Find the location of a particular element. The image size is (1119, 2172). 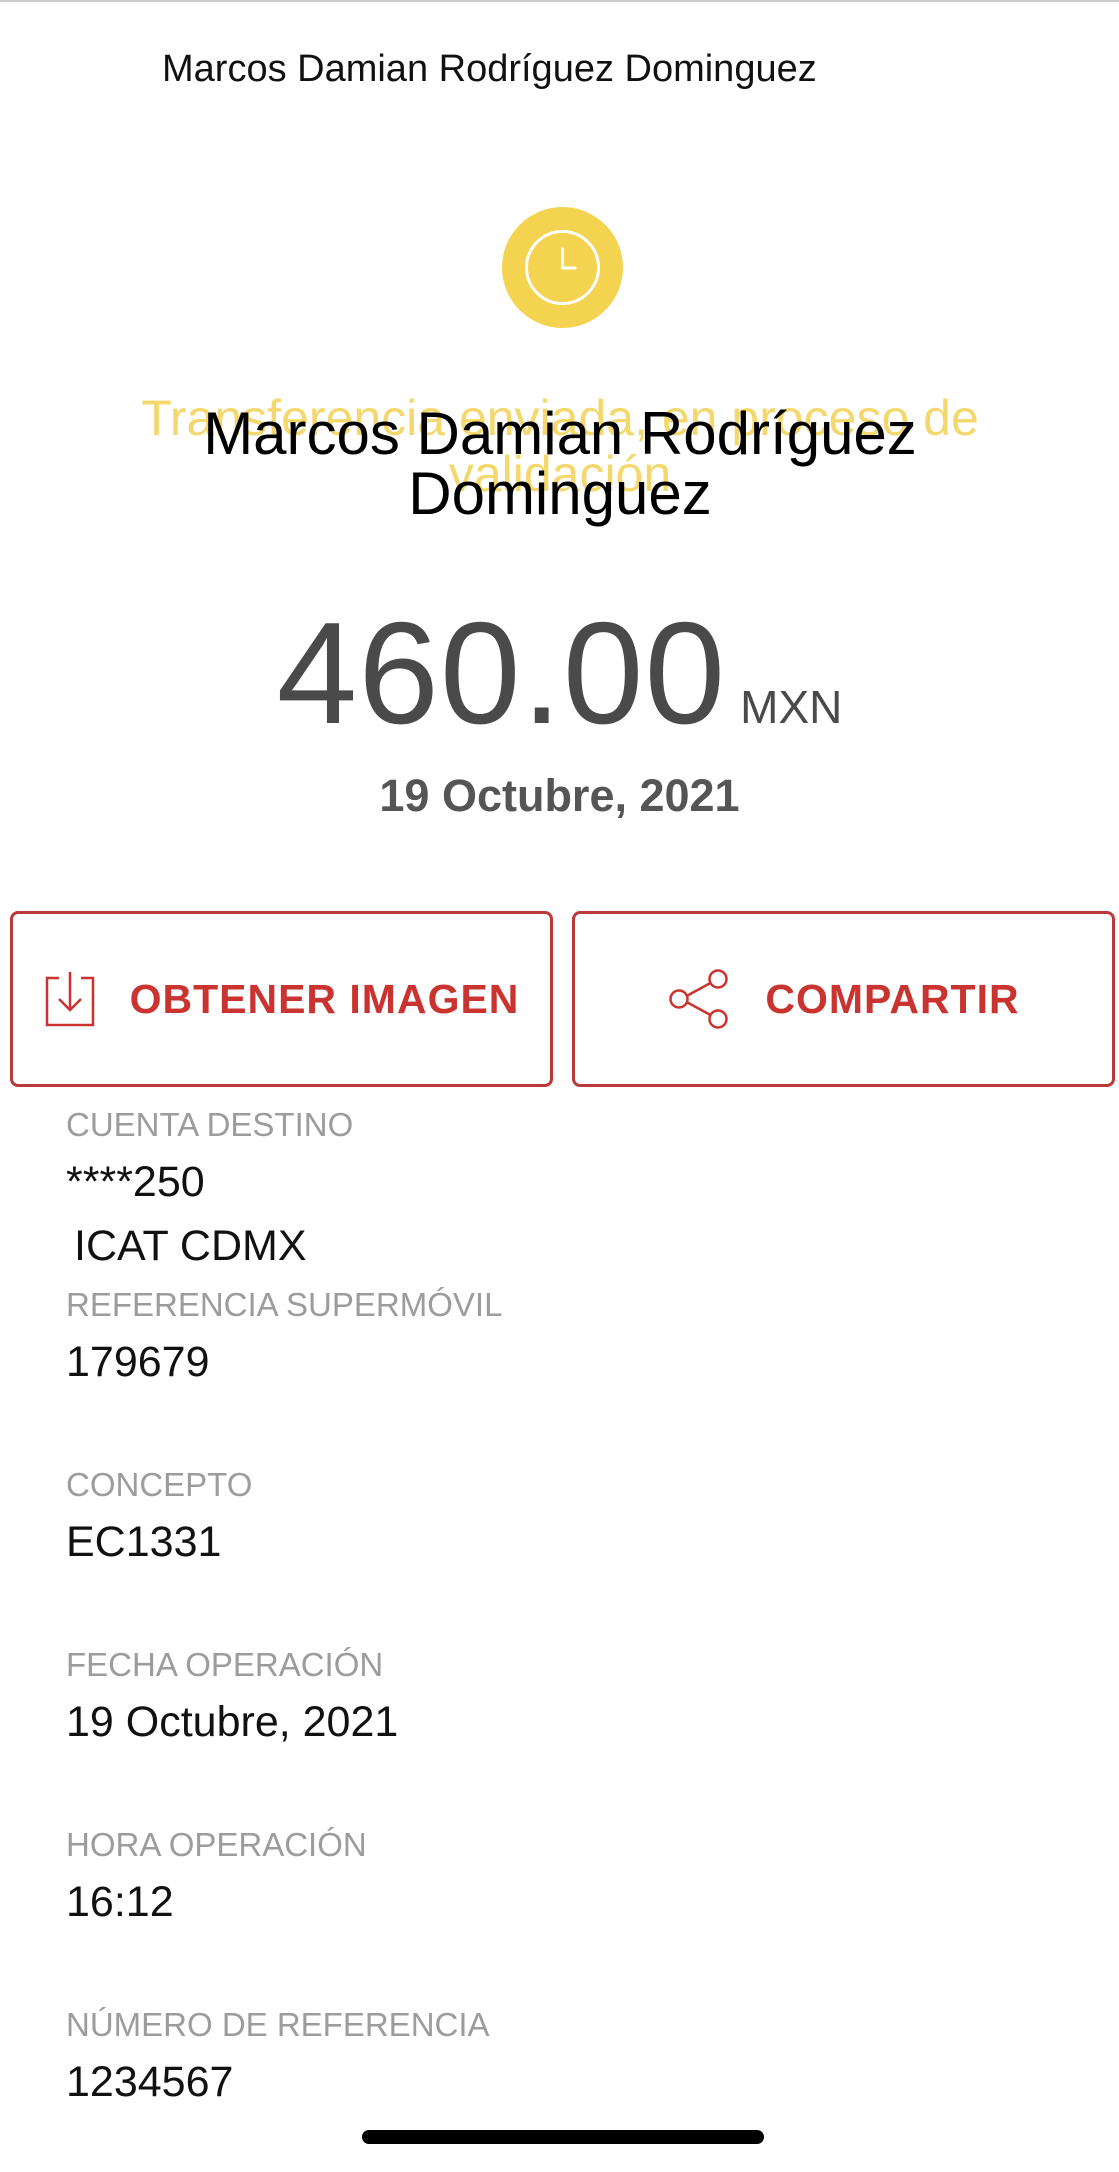

obtener-imagen-label: OBTENER IMAGEN is located at coordinates (324, 998).